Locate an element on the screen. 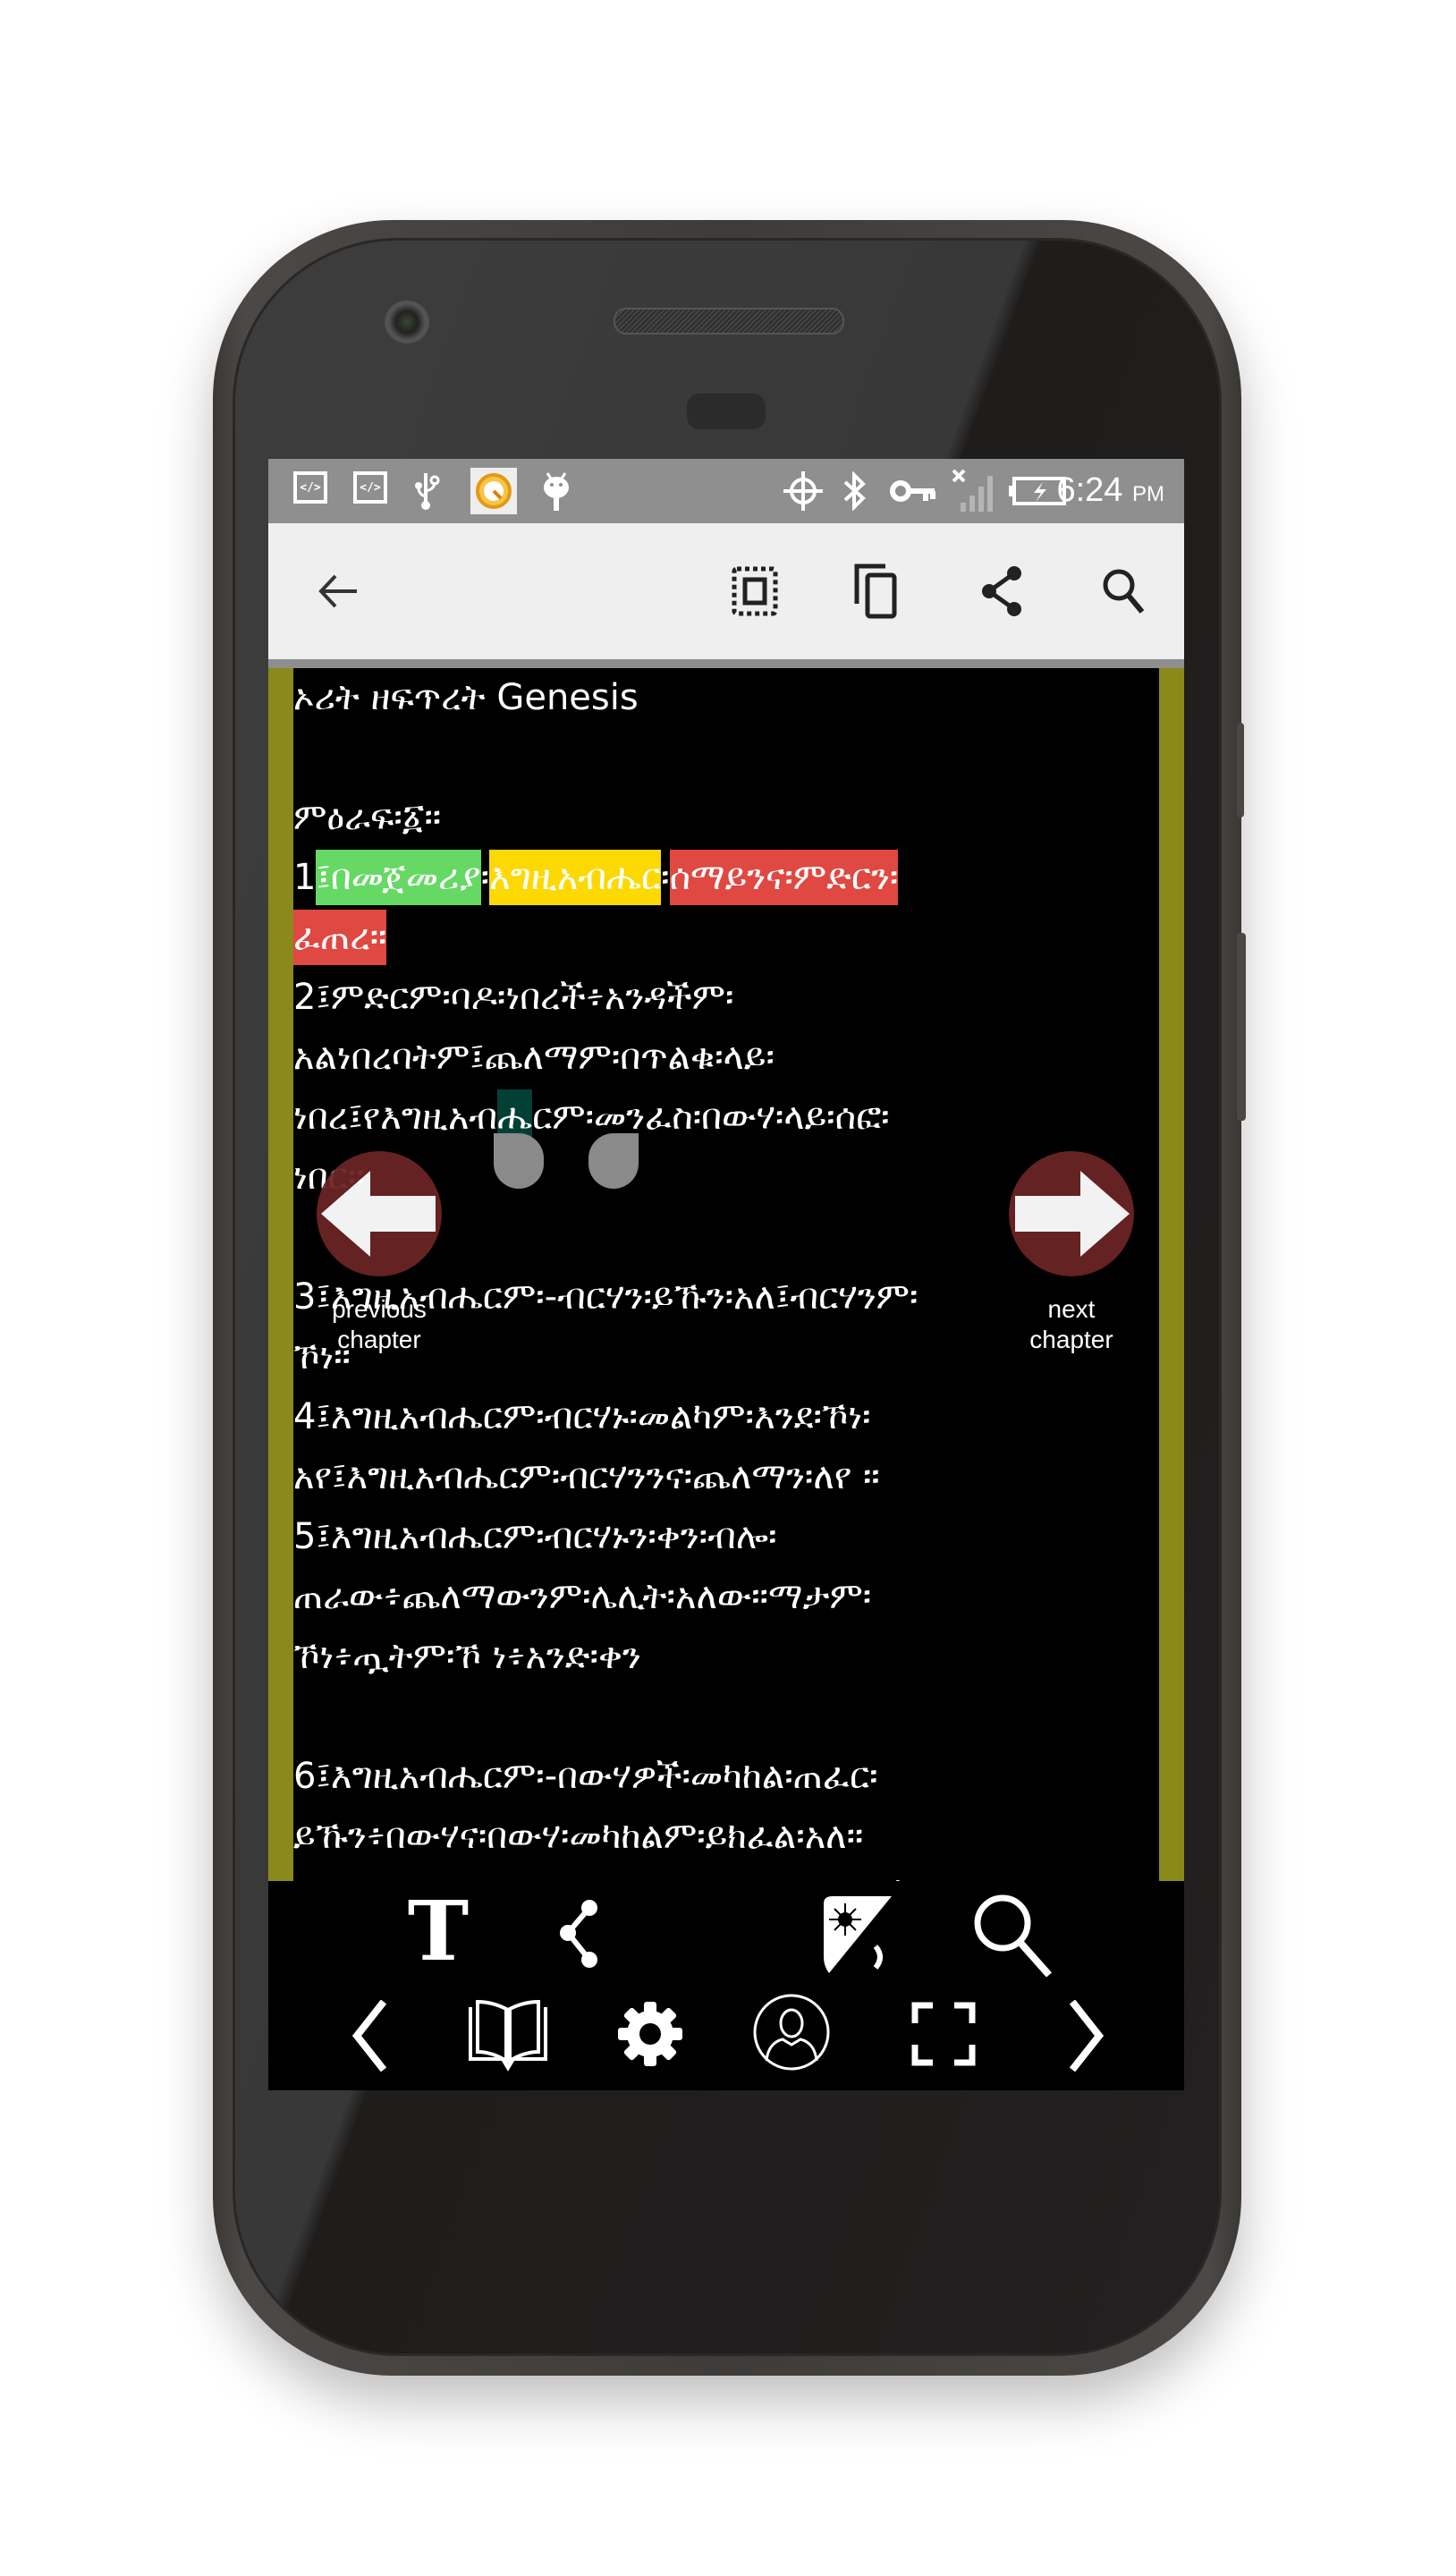 The height and width of the screenshot is (2576, 1456). next-icon is located at coordinates (1087, 2036).